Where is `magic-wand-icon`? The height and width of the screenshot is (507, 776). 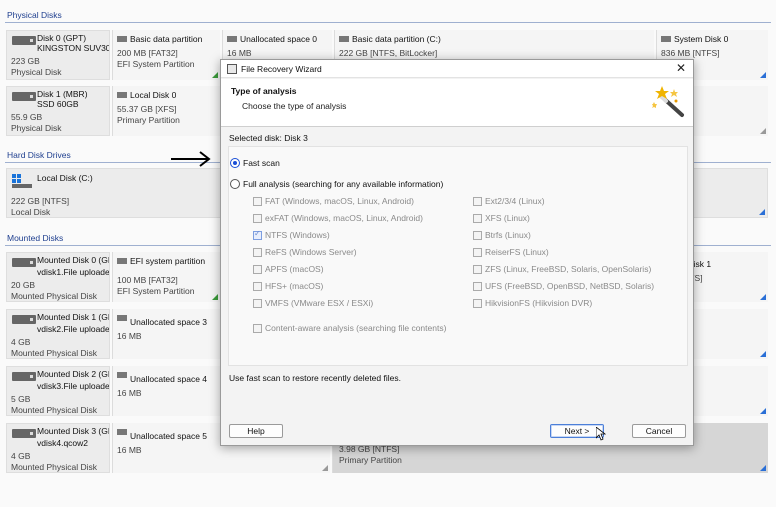
magic-wand-icon is located at coordinates (668, 101).